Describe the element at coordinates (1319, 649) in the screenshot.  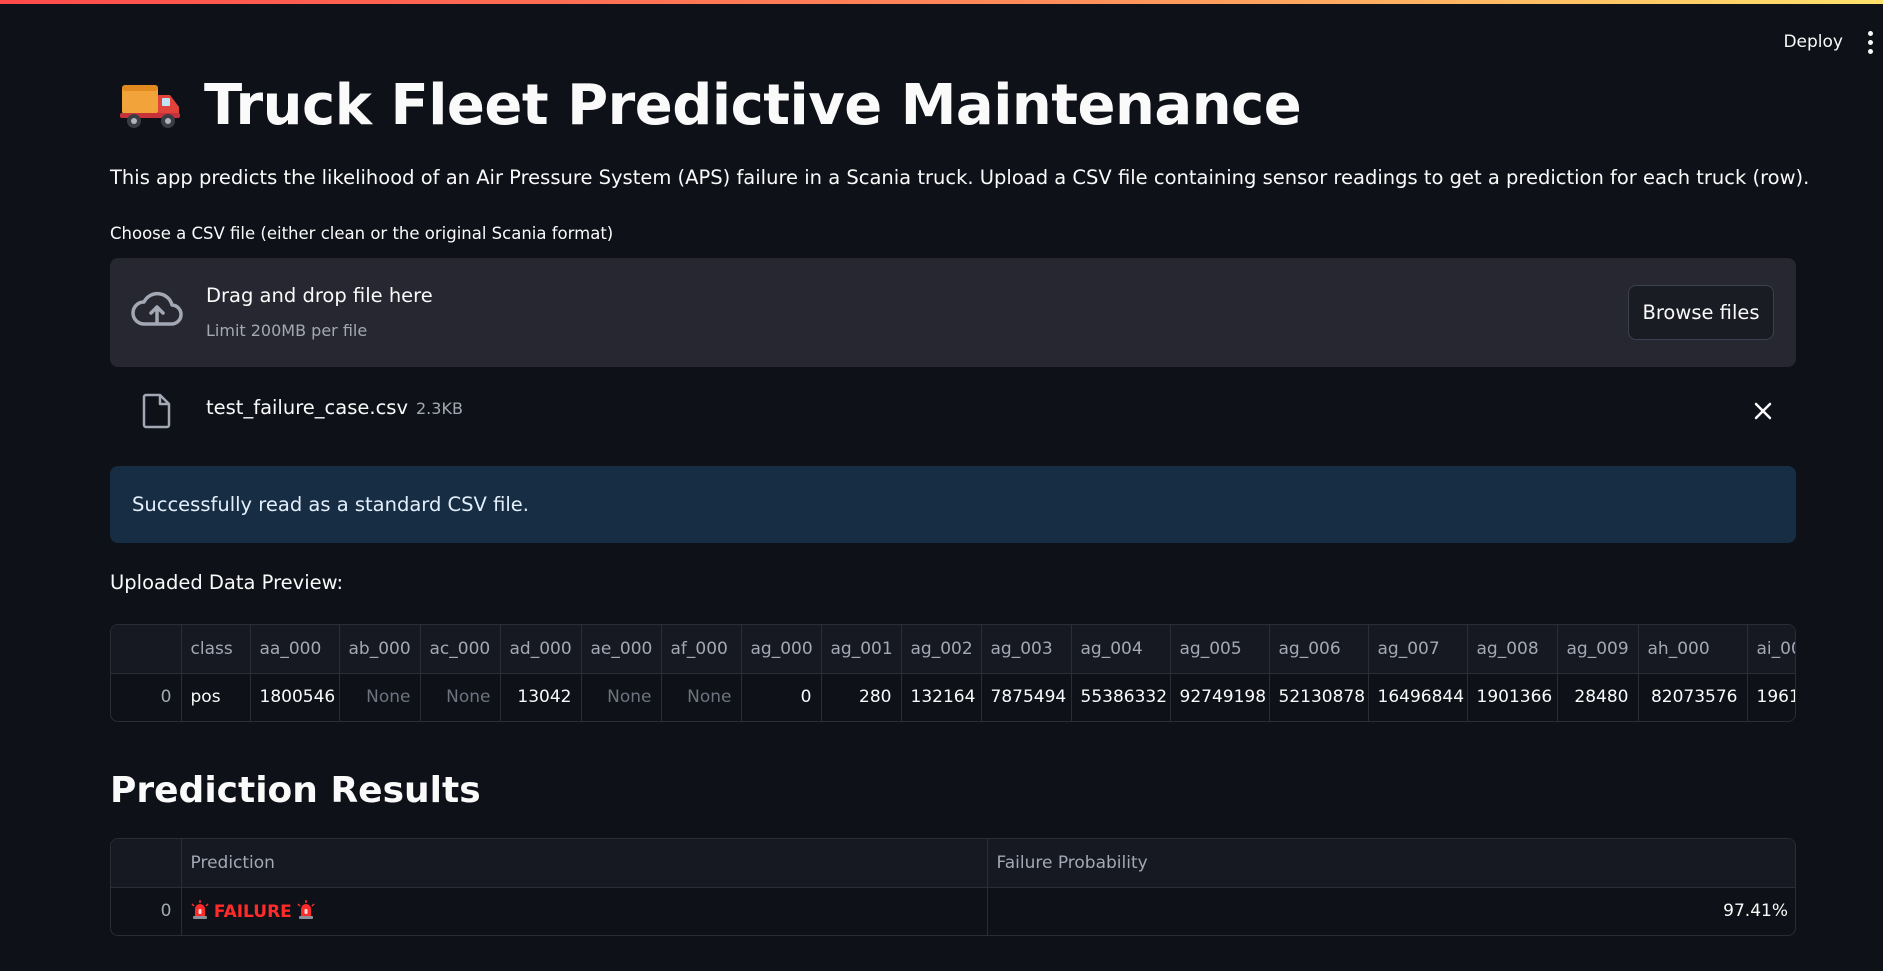
I see `column-header: ag_006` at that location.